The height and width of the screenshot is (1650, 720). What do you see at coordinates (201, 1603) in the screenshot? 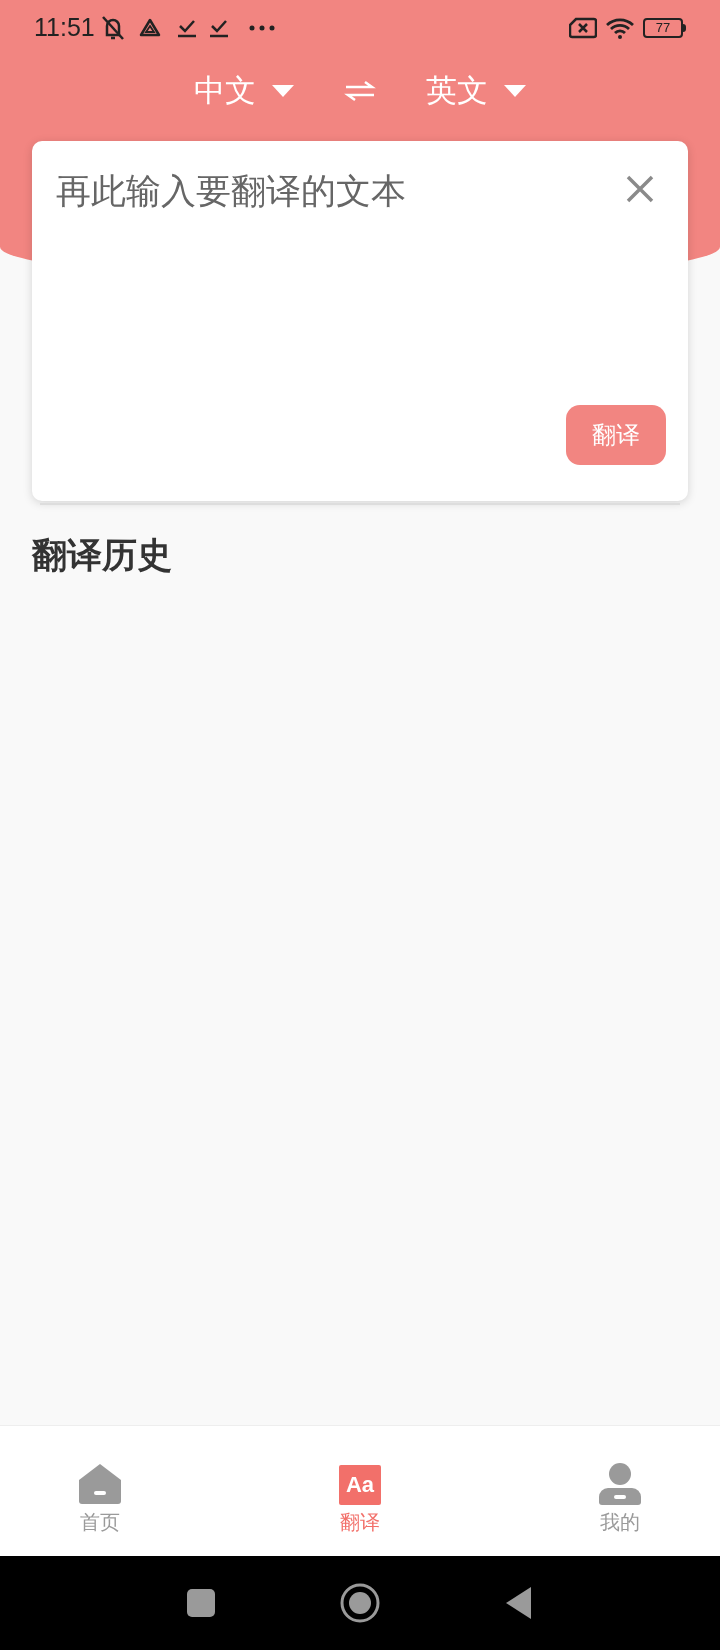
I see `recents-icon` at bounding box center [201, 1603].